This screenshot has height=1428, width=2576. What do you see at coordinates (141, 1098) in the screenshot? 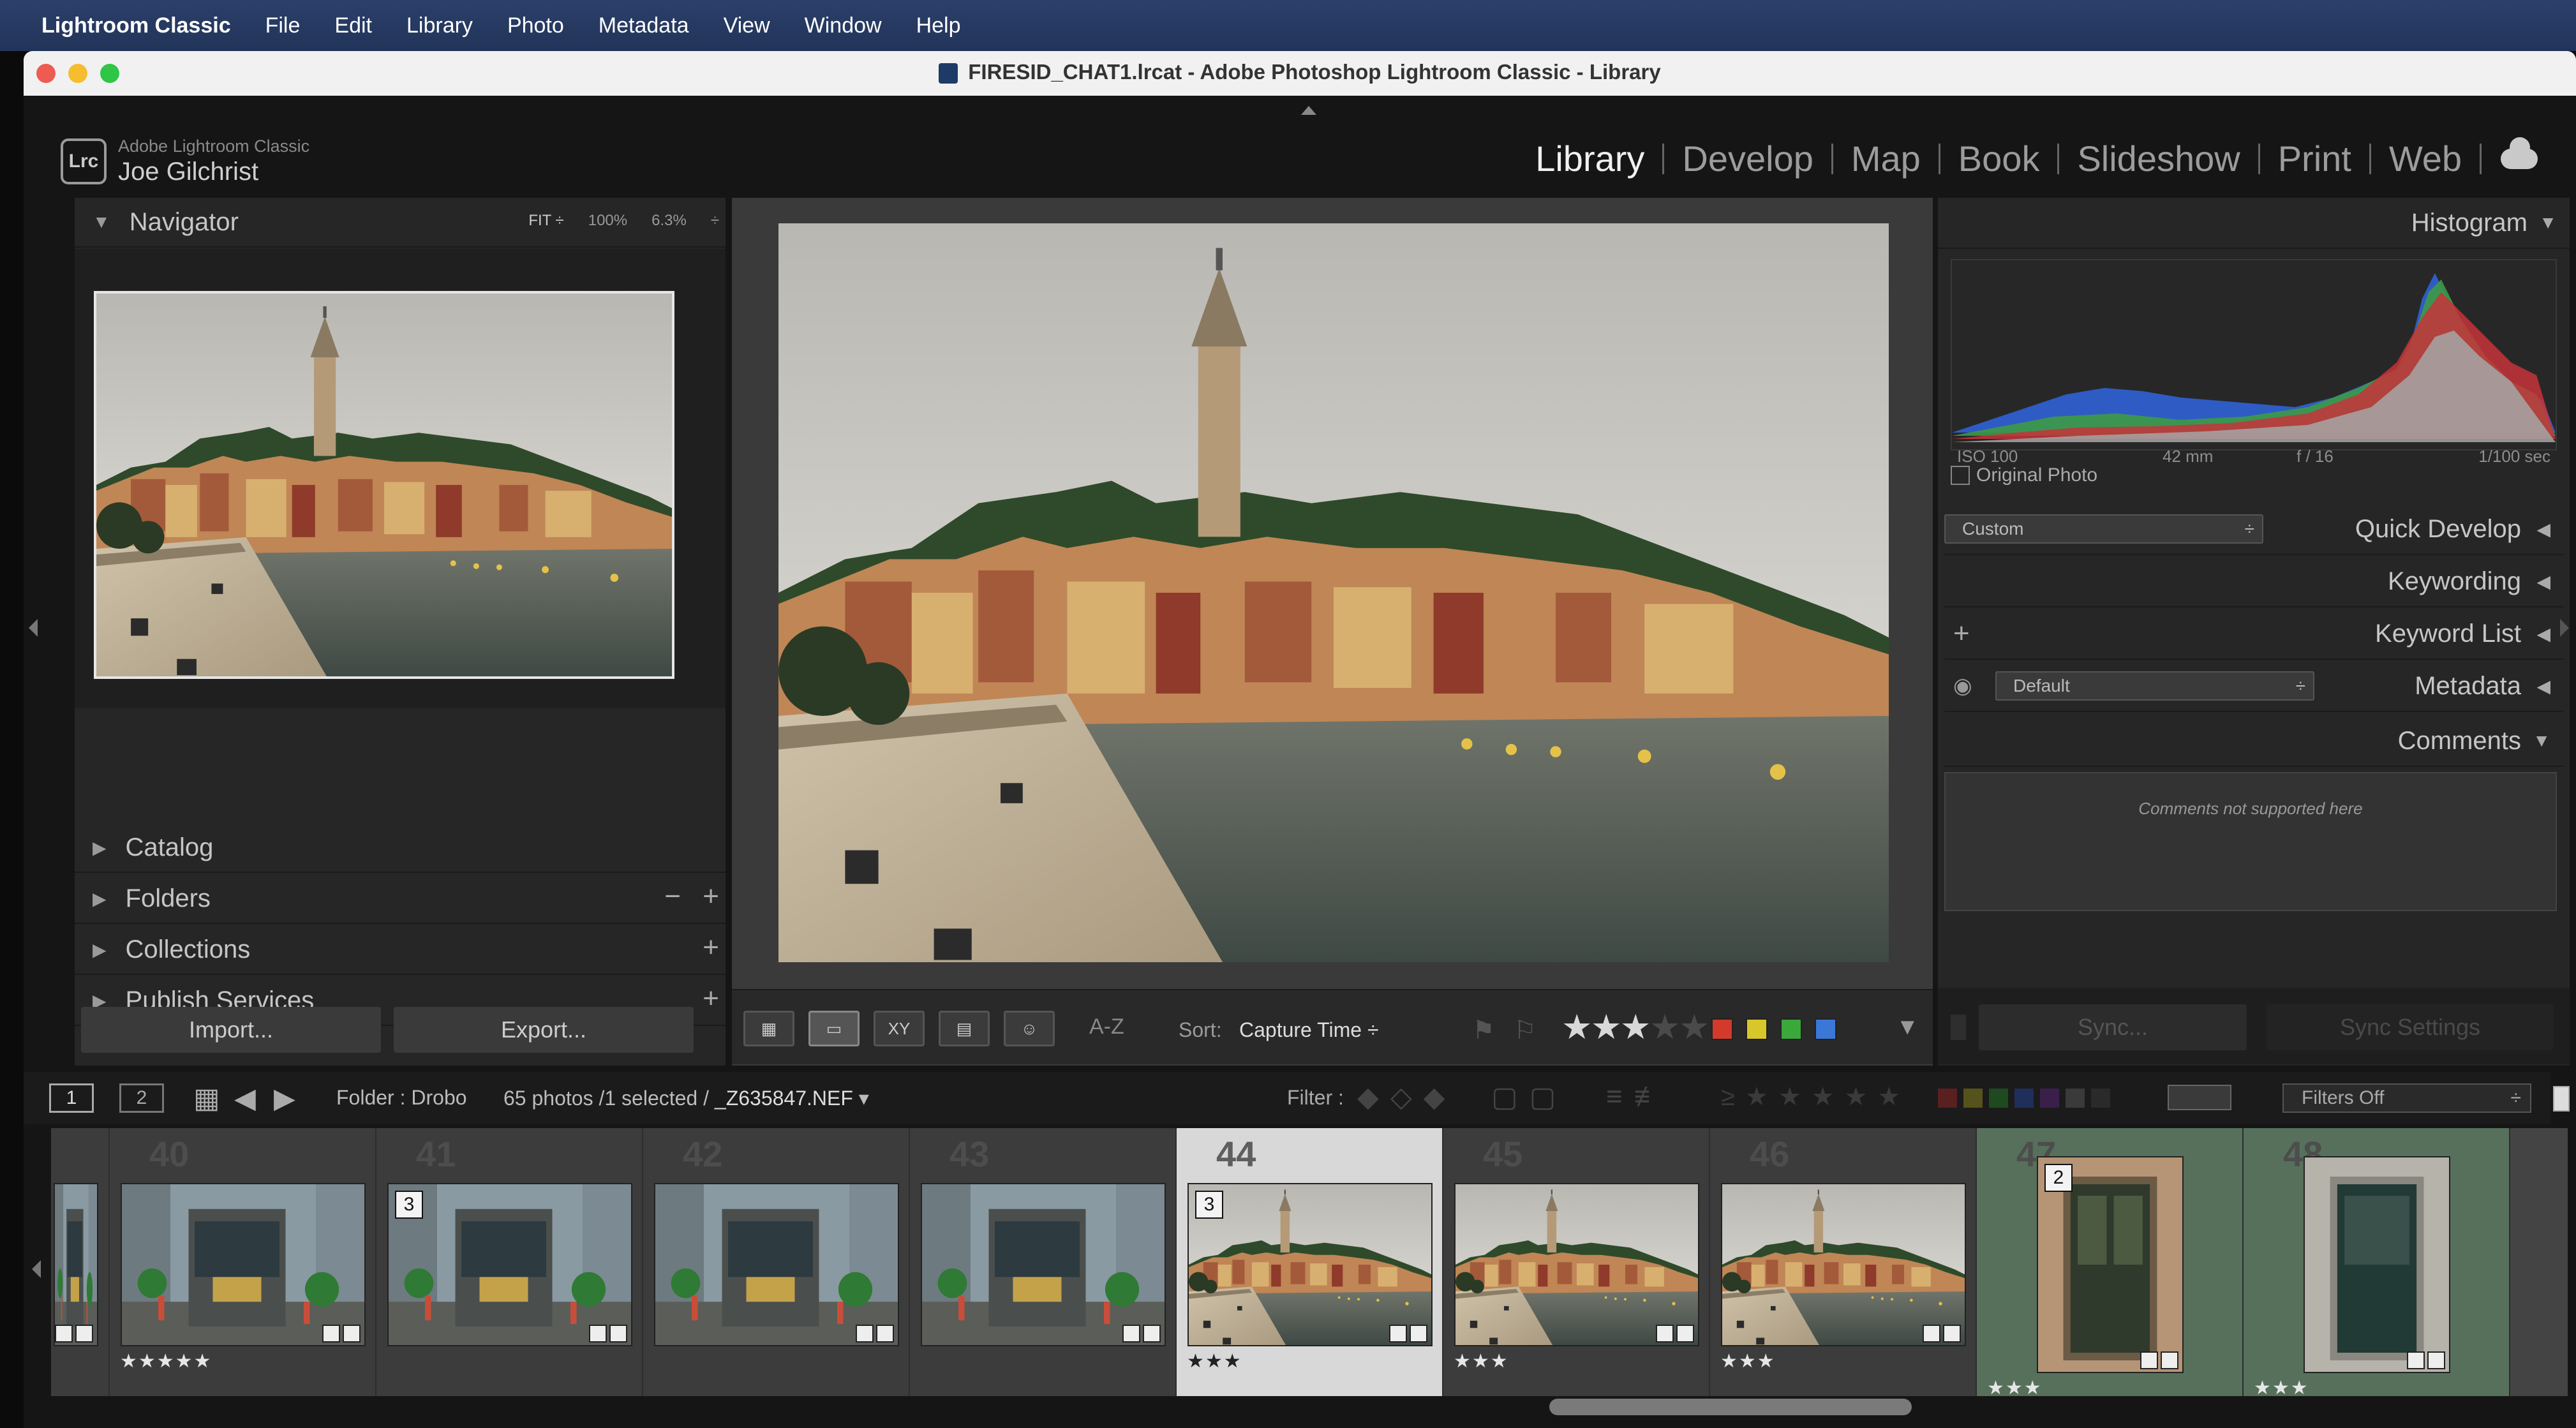
I see `secondary-screen-button: 2` at bounding box center [141, 1098].